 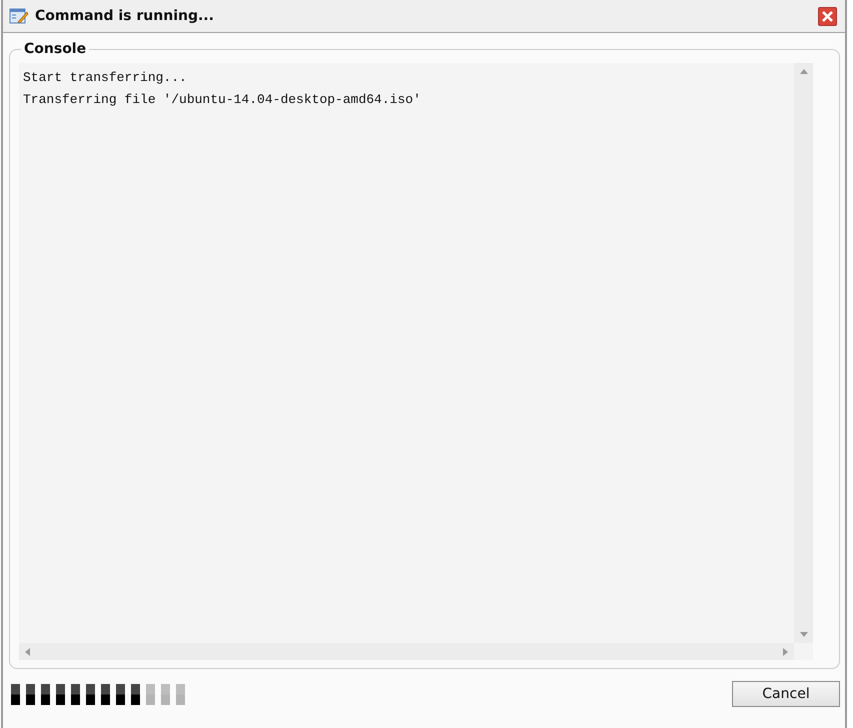 I want to click on close-button, so click(x=827, y=16).